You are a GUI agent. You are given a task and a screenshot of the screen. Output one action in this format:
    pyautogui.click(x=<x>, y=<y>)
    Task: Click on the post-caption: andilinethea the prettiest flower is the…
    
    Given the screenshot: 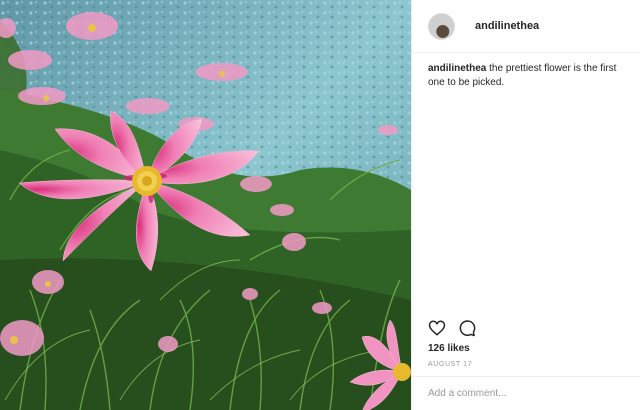 What is the action you would take?
    pyautogui.click(x=526, y=71)
    